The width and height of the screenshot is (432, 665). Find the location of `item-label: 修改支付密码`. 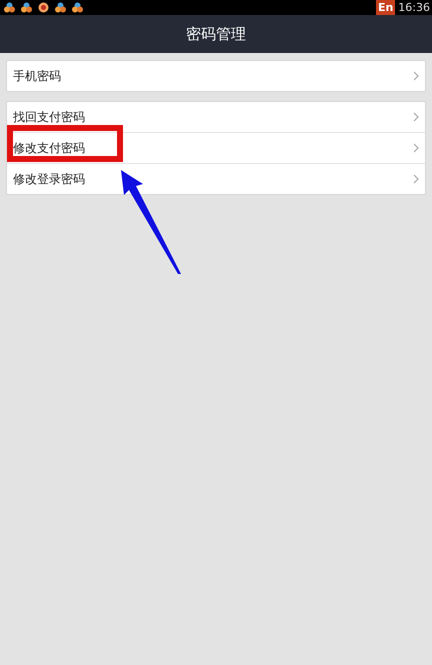

item-label: 修改支付密码 is located at coordinates (49, 148).